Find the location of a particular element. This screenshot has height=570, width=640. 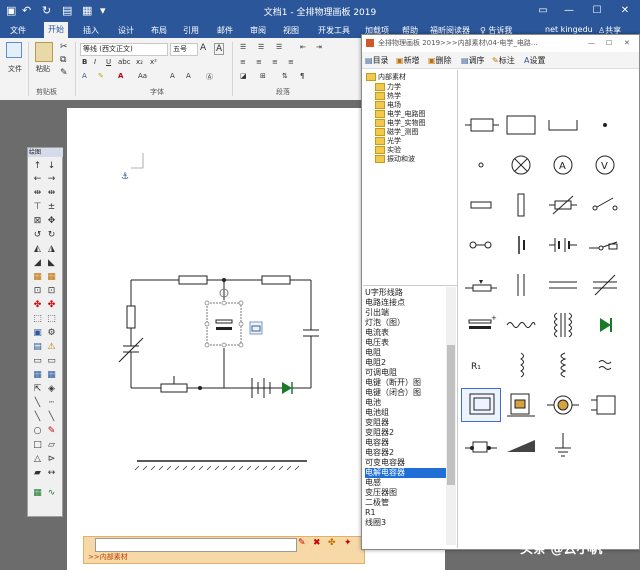

ribbon-options-icon: ▭ is located at coordinates (543, 11).